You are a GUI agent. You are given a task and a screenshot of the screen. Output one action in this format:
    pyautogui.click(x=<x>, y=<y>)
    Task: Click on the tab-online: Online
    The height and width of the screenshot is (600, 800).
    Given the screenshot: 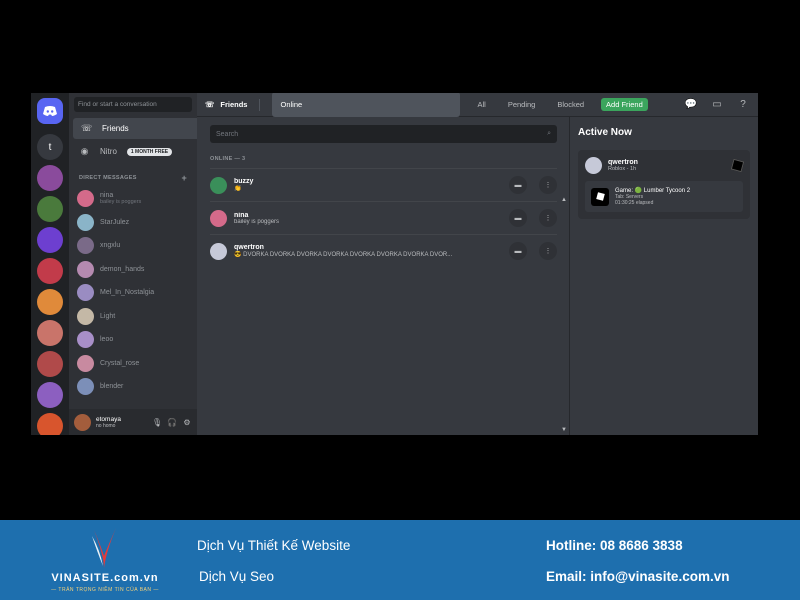 What is the action you would take?
    pyautogui.click(x=366, y=105)
    